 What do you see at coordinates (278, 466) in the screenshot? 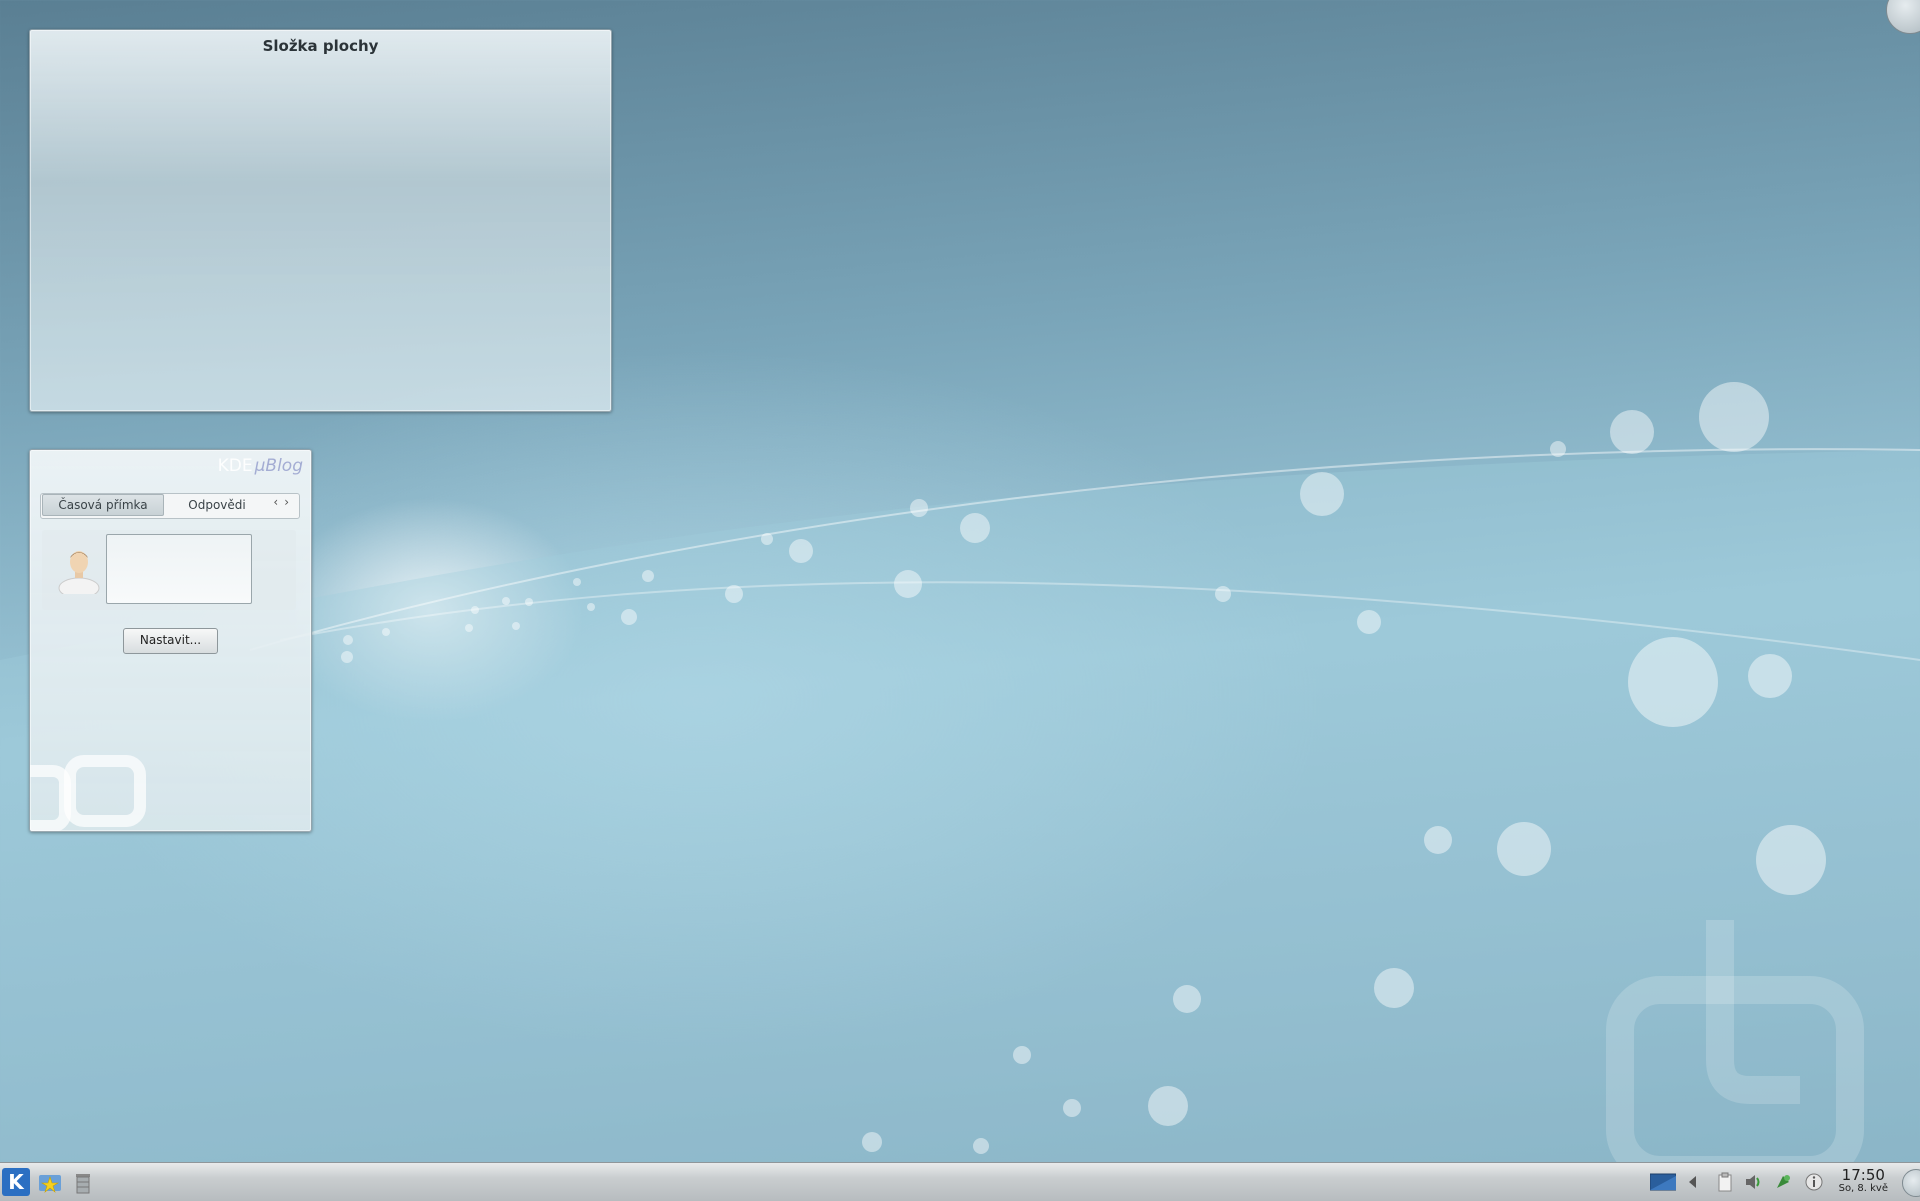
I see `ublog-logo-text: µBlog` at bounding box center [278, 466].